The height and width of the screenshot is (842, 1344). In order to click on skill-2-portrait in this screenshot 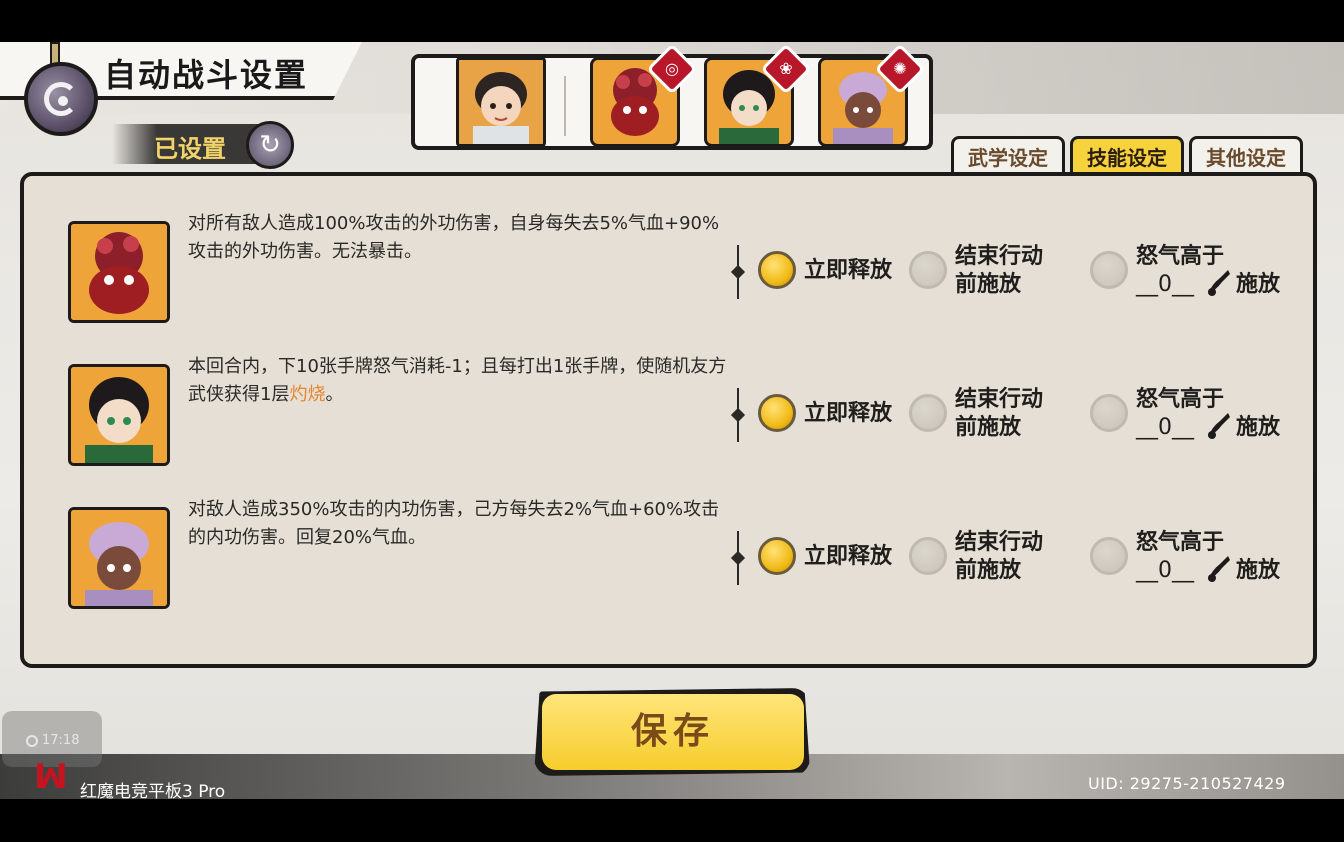, I will do `click(119, 415)`.